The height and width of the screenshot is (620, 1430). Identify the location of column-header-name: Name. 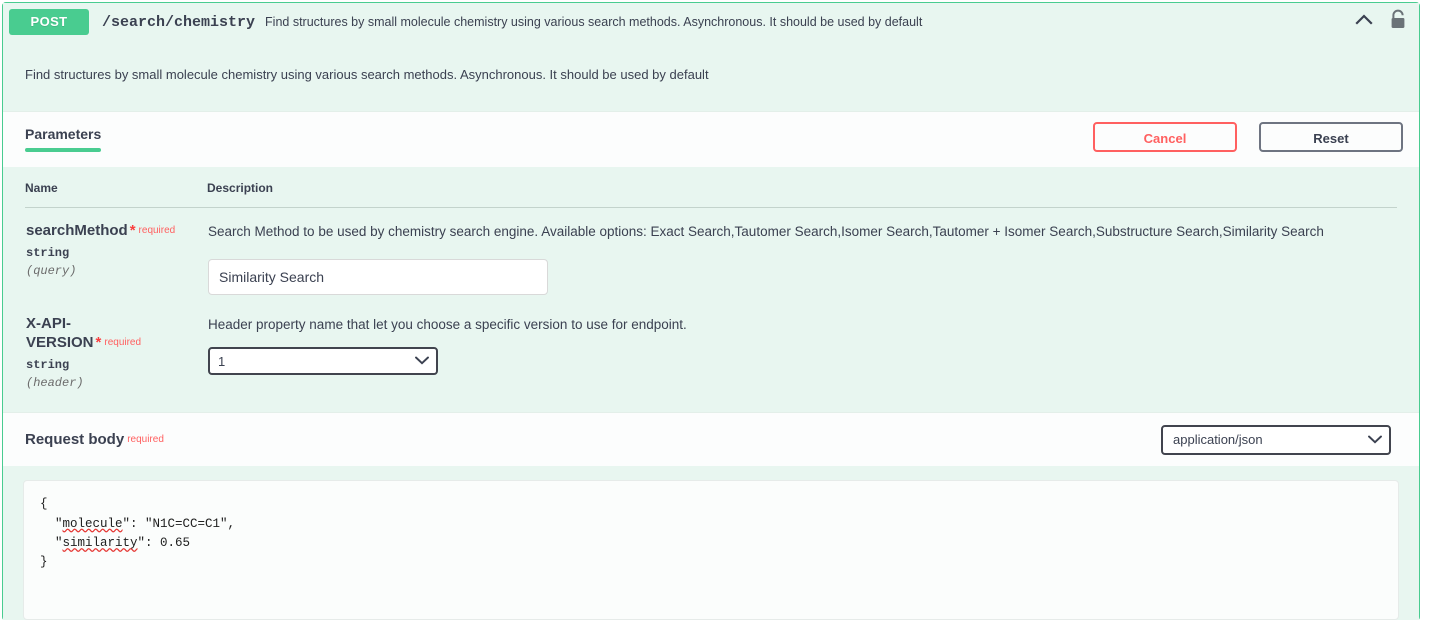
(116, 187).